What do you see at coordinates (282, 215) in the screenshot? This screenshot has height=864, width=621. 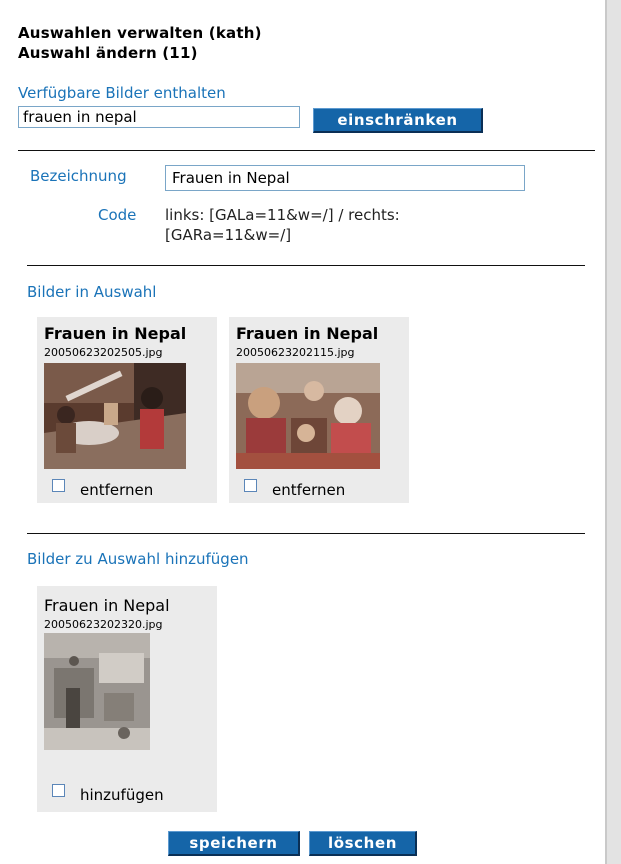 I see `code-value-line1: links: [GALa=11&w=/] / rechts:` at bounding box center [282, 215].